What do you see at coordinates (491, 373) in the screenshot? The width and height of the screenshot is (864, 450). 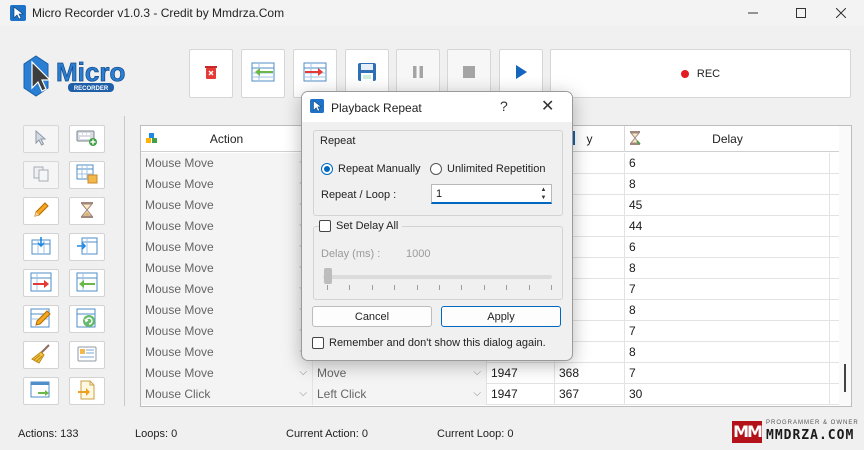 I see `table-row: Mouse Move ⌵ Move ⌵ 1947 368 7` at bounding box center [491, 373].